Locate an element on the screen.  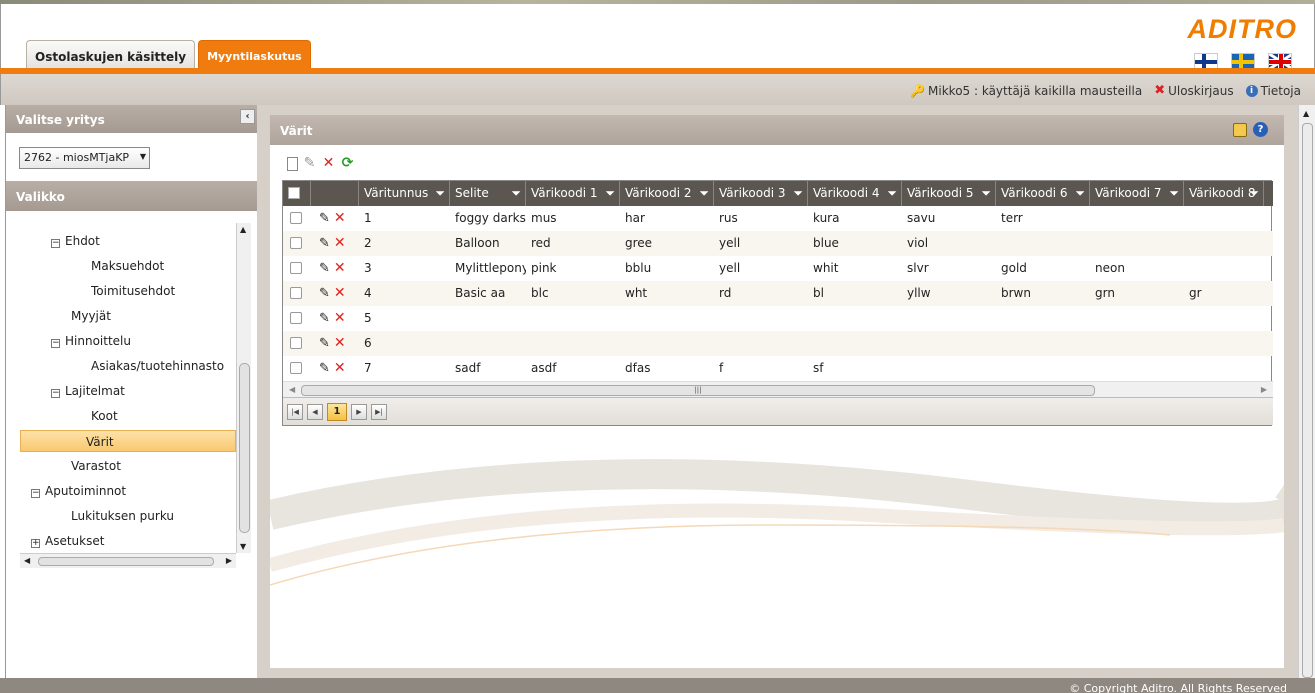
column-header: Värikoodi 8 ⏷ is located at coordinates (1224, 193).